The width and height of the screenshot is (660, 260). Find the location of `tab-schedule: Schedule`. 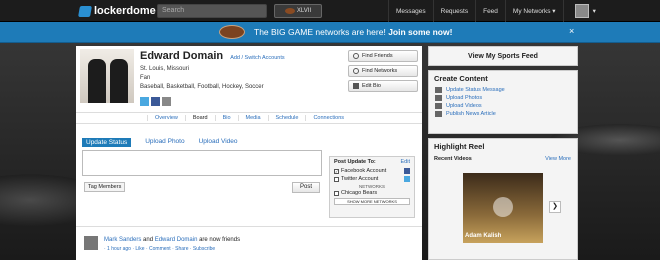

tab-schedule: Schedule is located at coordinates (286, 118).